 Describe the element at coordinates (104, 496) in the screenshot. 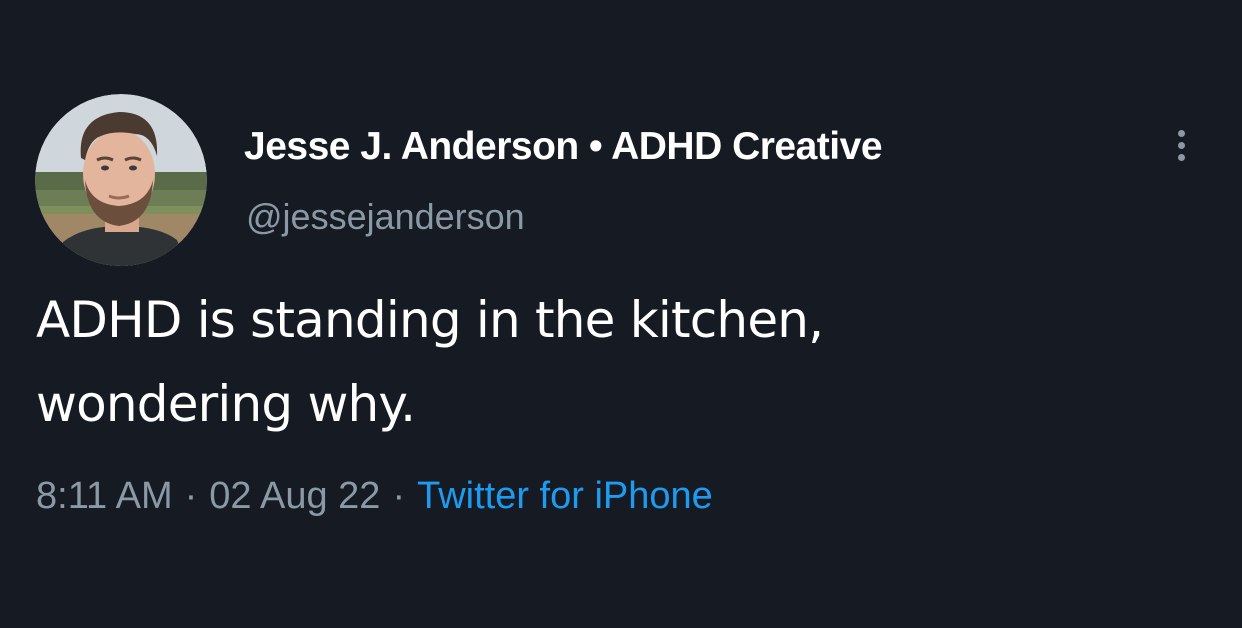

I see `tweet-time: 8:11 AM` at that location.